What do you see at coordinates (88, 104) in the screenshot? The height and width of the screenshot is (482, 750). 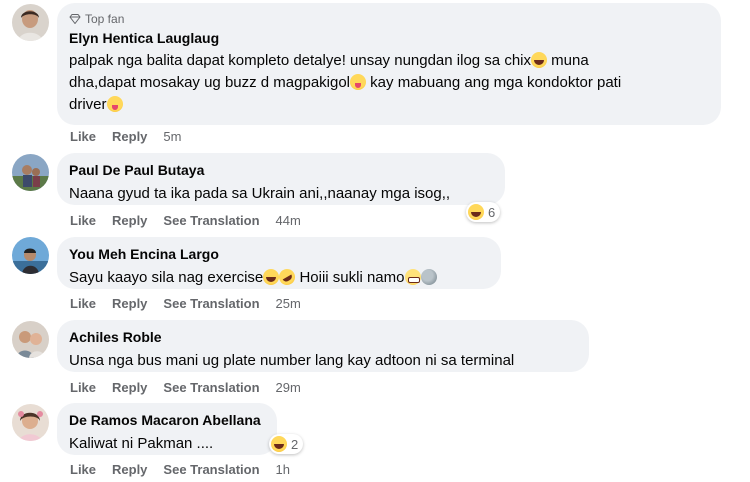 I see `comment-text-line: driver` at bounding box center [88, 104].